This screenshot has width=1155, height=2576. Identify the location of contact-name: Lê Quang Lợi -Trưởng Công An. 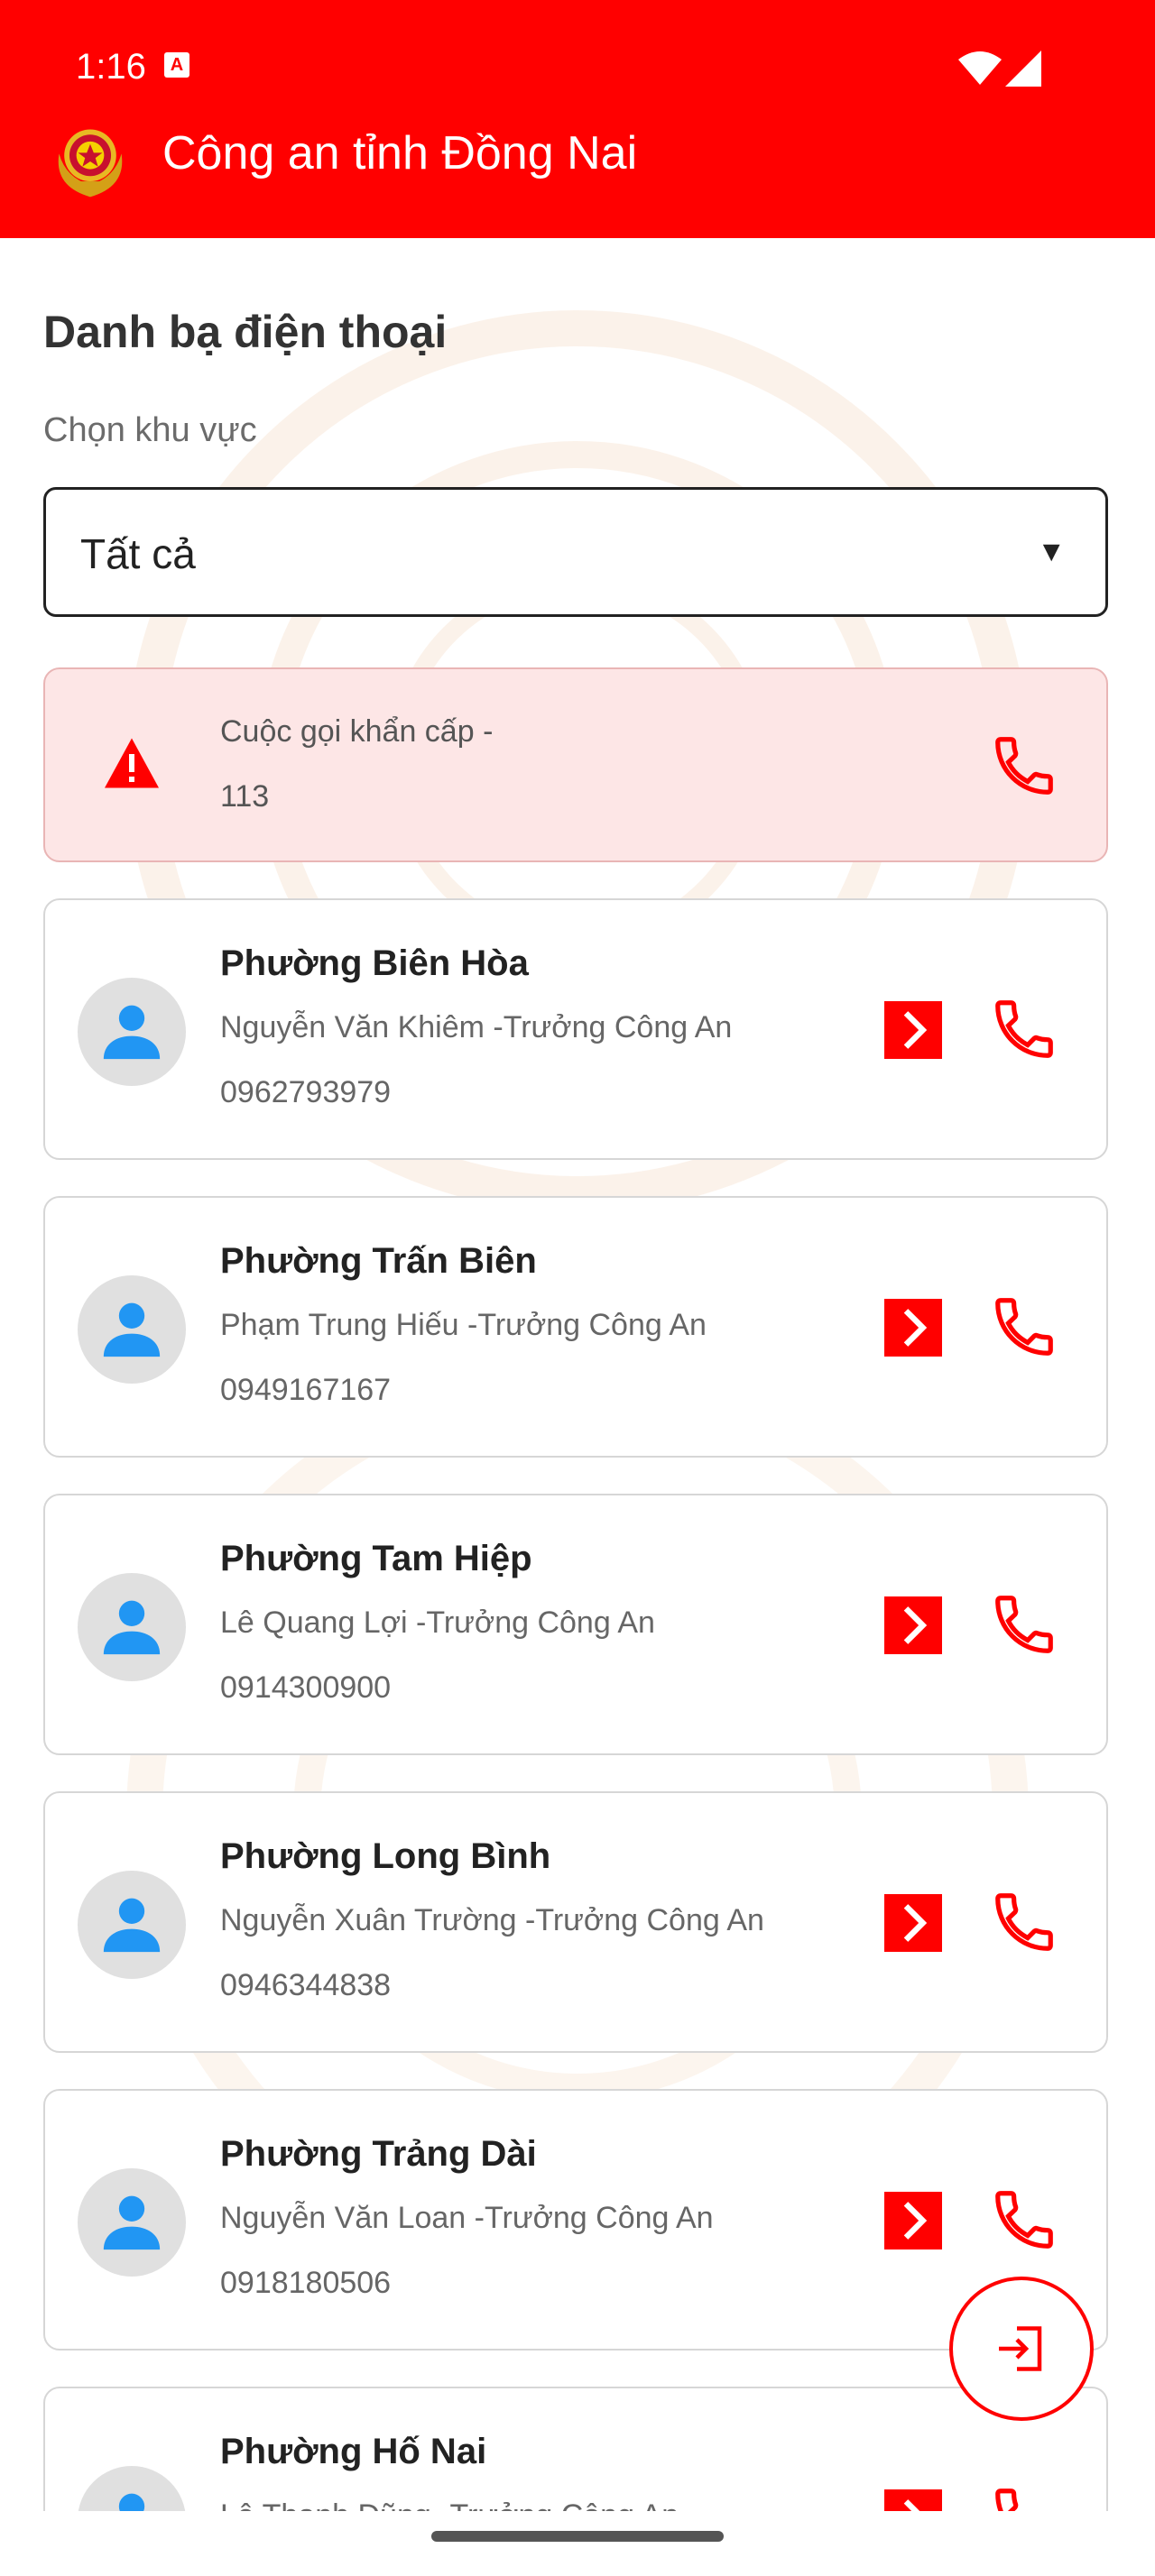
(437, 1622).